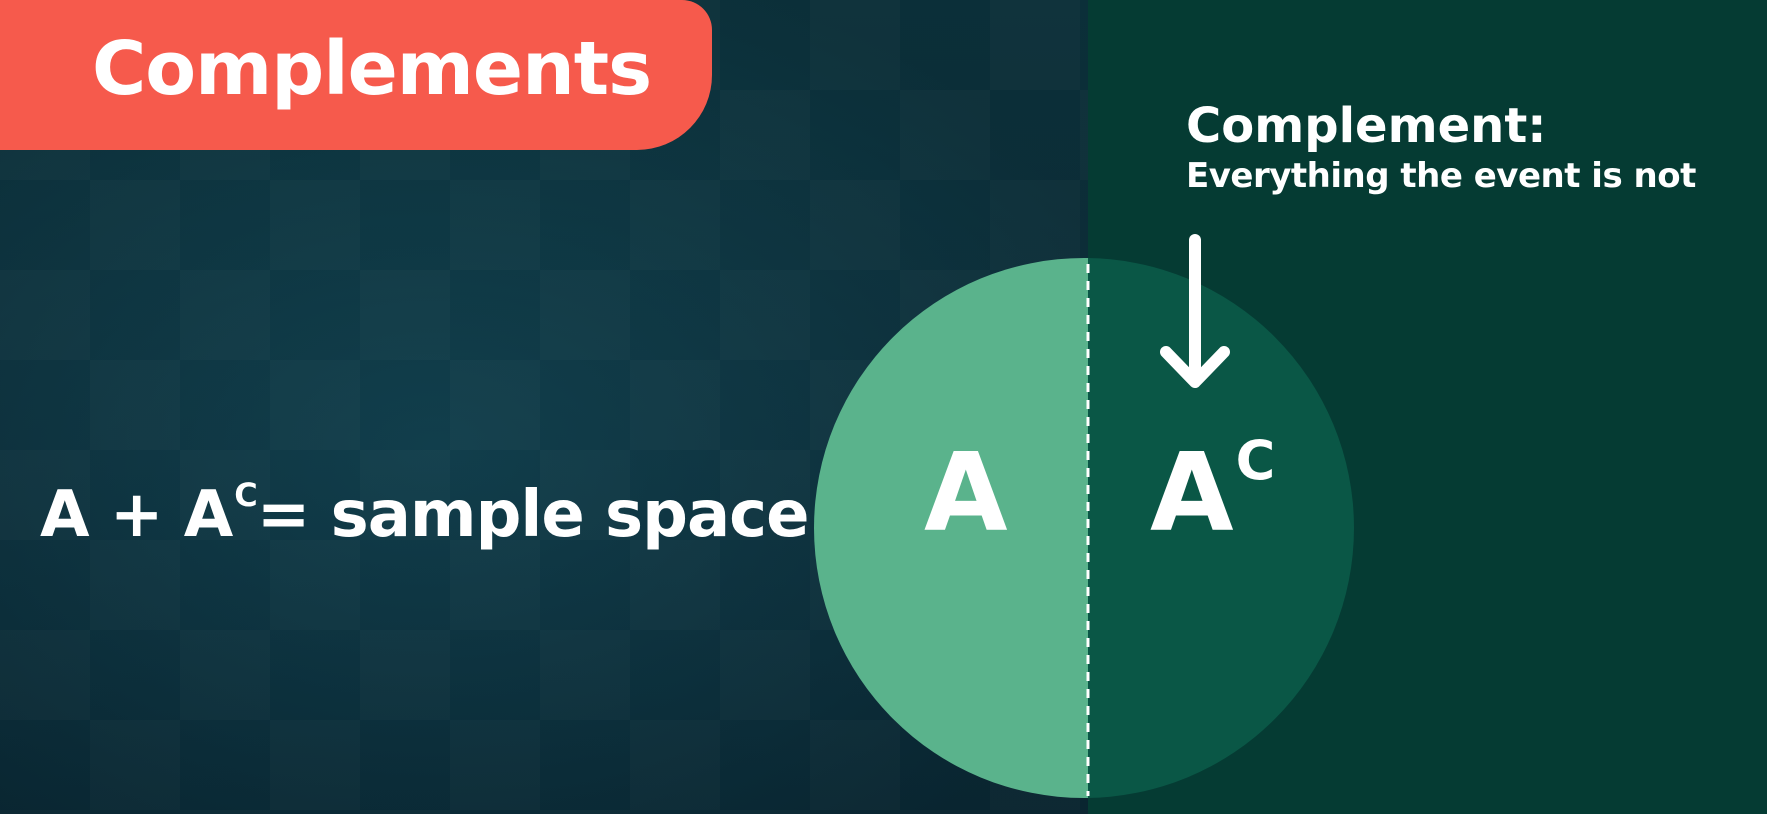  What do you see at coordinates (1213, 492) in the screenshot?
I see `complement-label: AC` at bounding box center [1213, 492].